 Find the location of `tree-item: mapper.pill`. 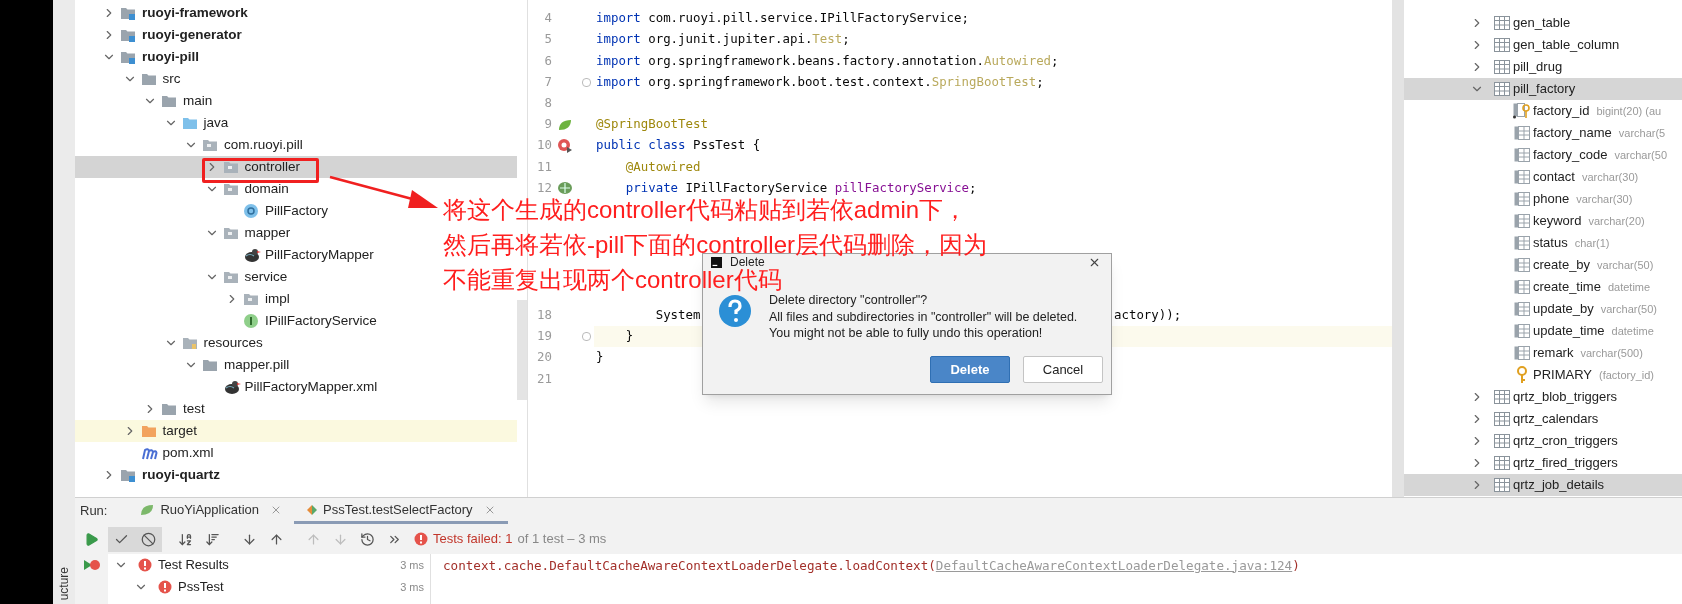

tree-item: mapper.pill is located at coordinates (237, 365).